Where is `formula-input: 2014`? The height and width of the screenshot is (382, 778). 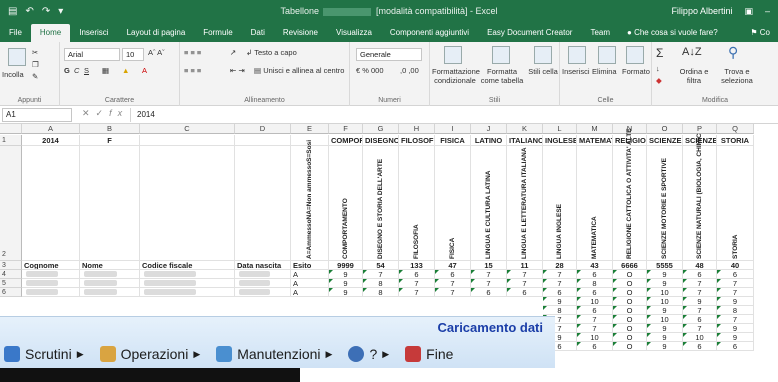
formula-input: 2014 is located at coordinates (450, 115).